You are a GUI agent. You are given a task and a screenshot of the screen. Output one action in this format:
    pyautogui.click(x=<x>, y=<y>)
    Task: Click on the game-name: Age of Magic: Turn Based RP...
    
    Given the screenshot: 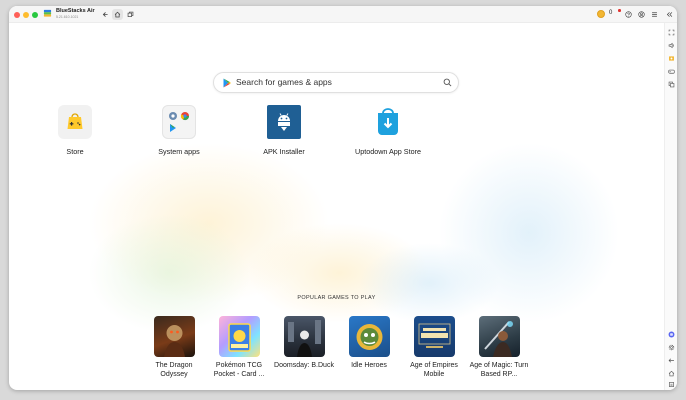 What is the action you would take?
    pyautogui.click(x=499, y=370)
    